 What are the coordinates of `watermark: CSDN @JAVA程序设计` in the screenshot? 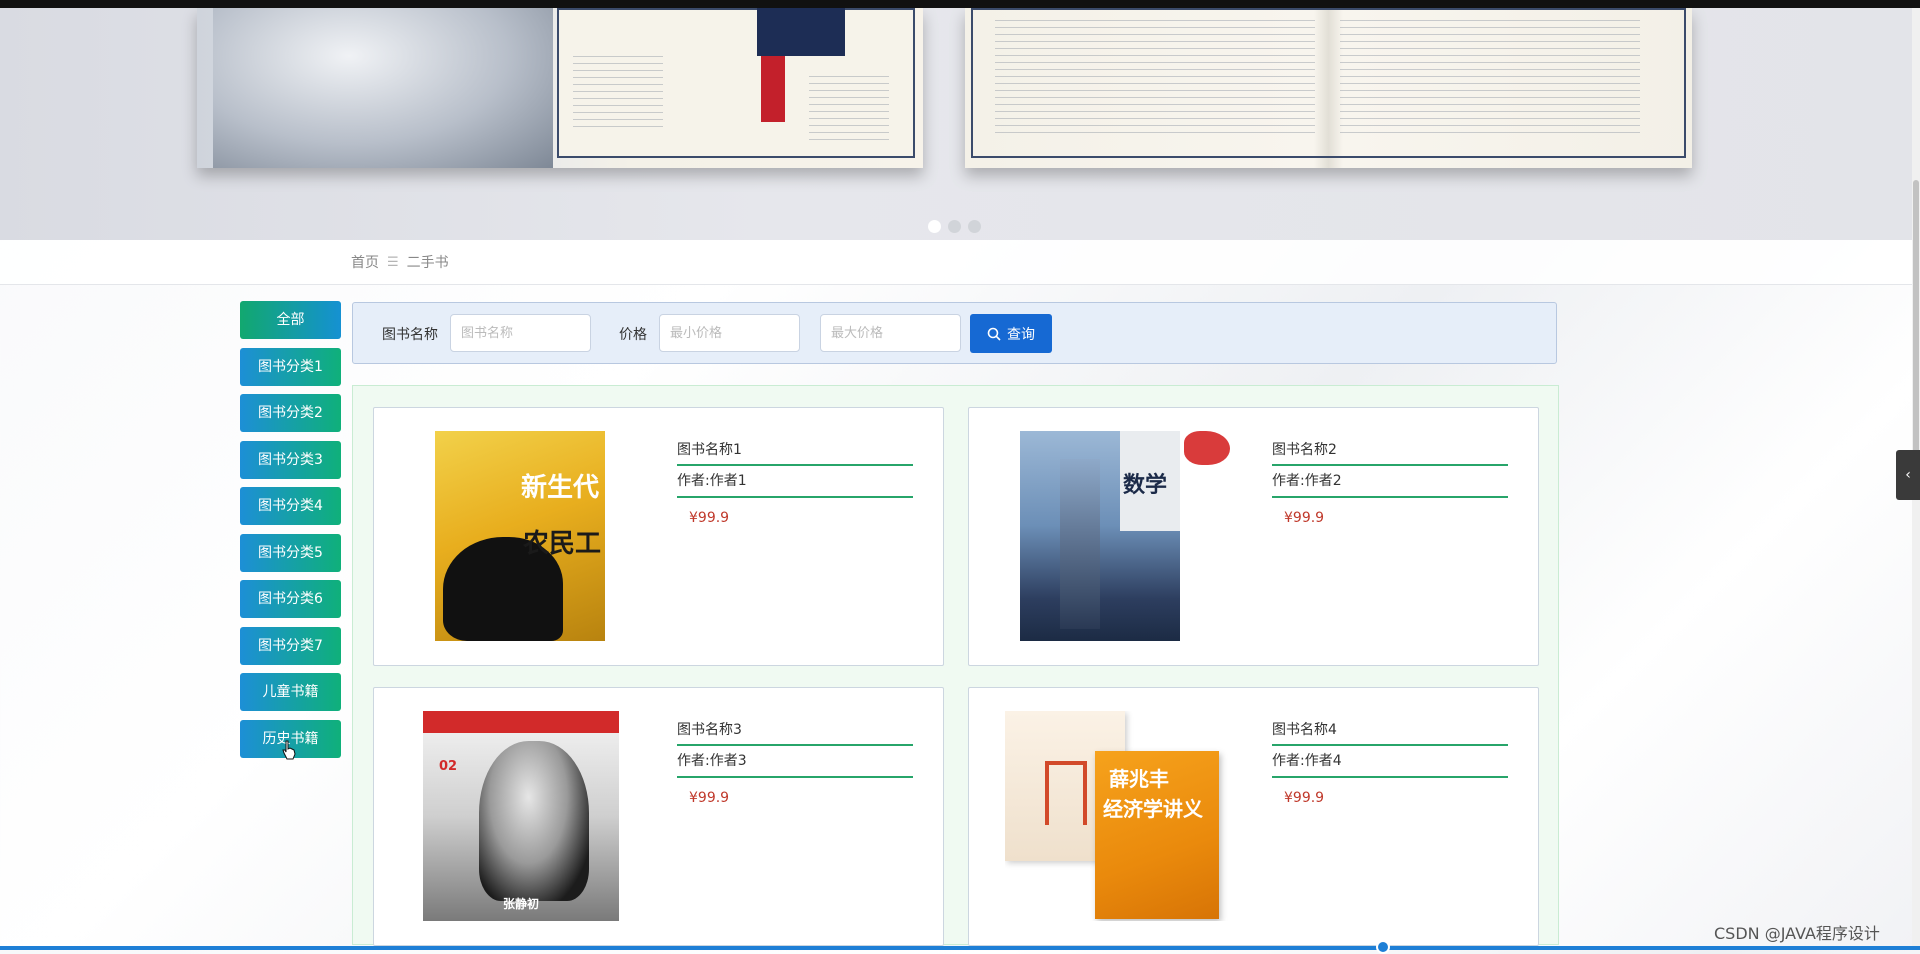 It's located at (1797, 933).